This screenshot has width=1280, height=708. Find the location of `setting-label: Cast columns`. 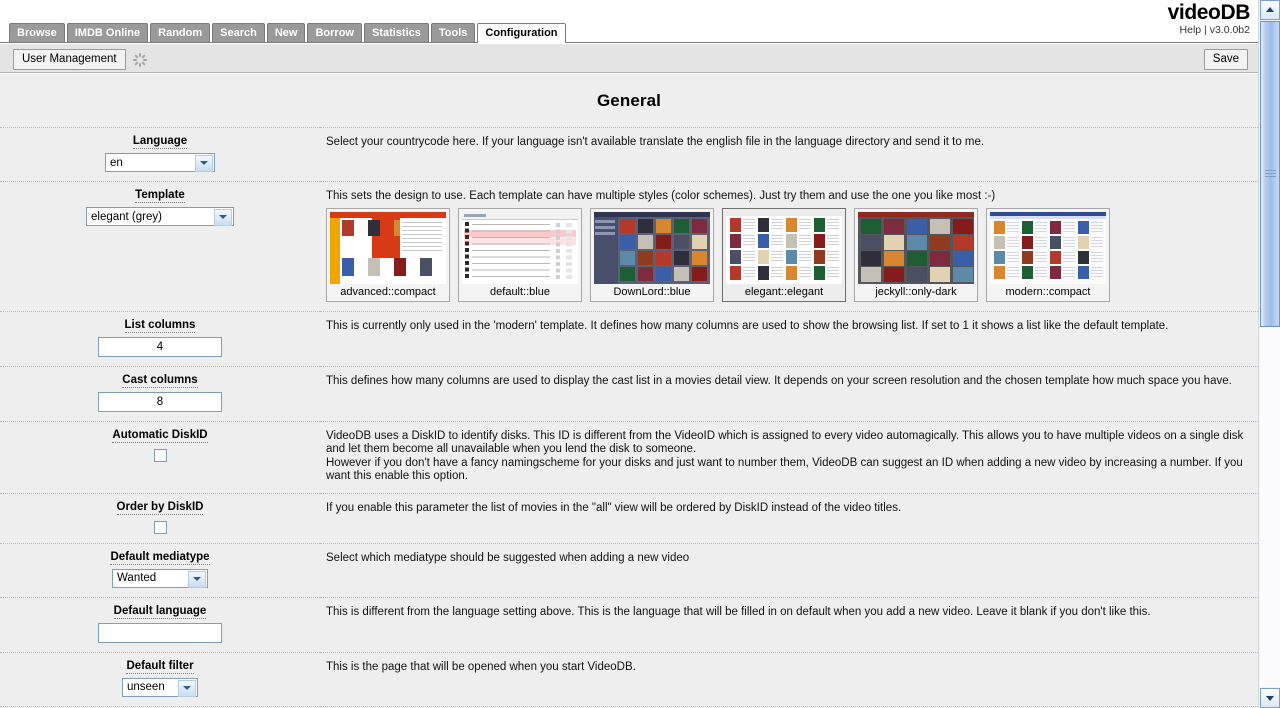

setting-label: Cast columns is located at coordinates (160, 380).